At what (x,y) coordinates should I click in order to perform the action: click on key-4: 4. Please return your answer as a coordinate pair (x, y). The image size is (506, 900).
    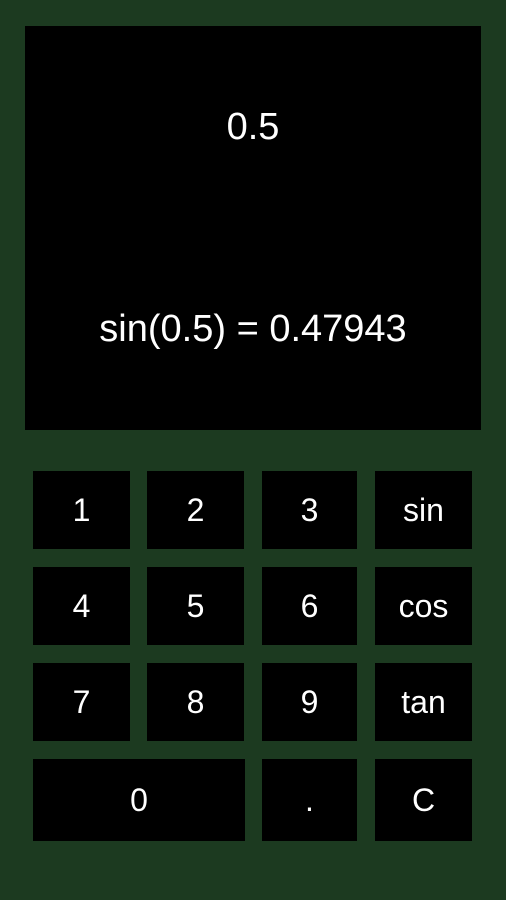
    Looking at the image, I should click on (81, 606).